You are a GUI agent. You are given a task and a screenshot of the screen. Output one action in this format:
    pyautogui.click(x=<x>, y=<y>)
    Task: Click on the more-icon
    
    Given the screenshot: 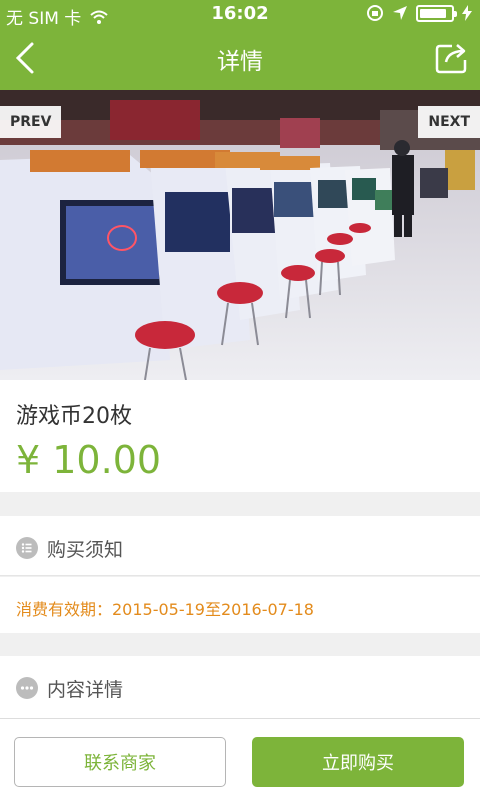 What is the action you would take?
    pyautogui.click(x=27, y=688)
    